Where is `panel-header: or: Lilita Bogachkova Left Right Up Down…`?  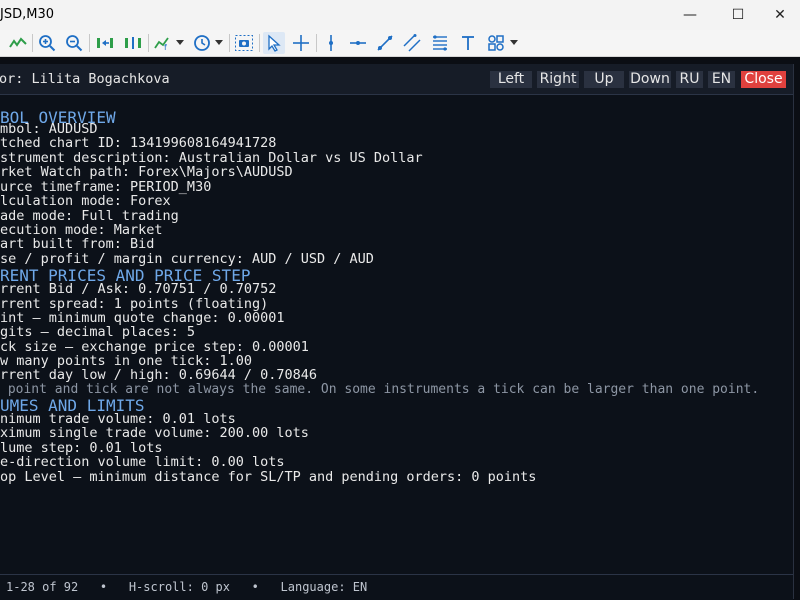 panel-header: or: Lilita Bogachkova Left Right Up Down… is located at coordinates (396, 79).